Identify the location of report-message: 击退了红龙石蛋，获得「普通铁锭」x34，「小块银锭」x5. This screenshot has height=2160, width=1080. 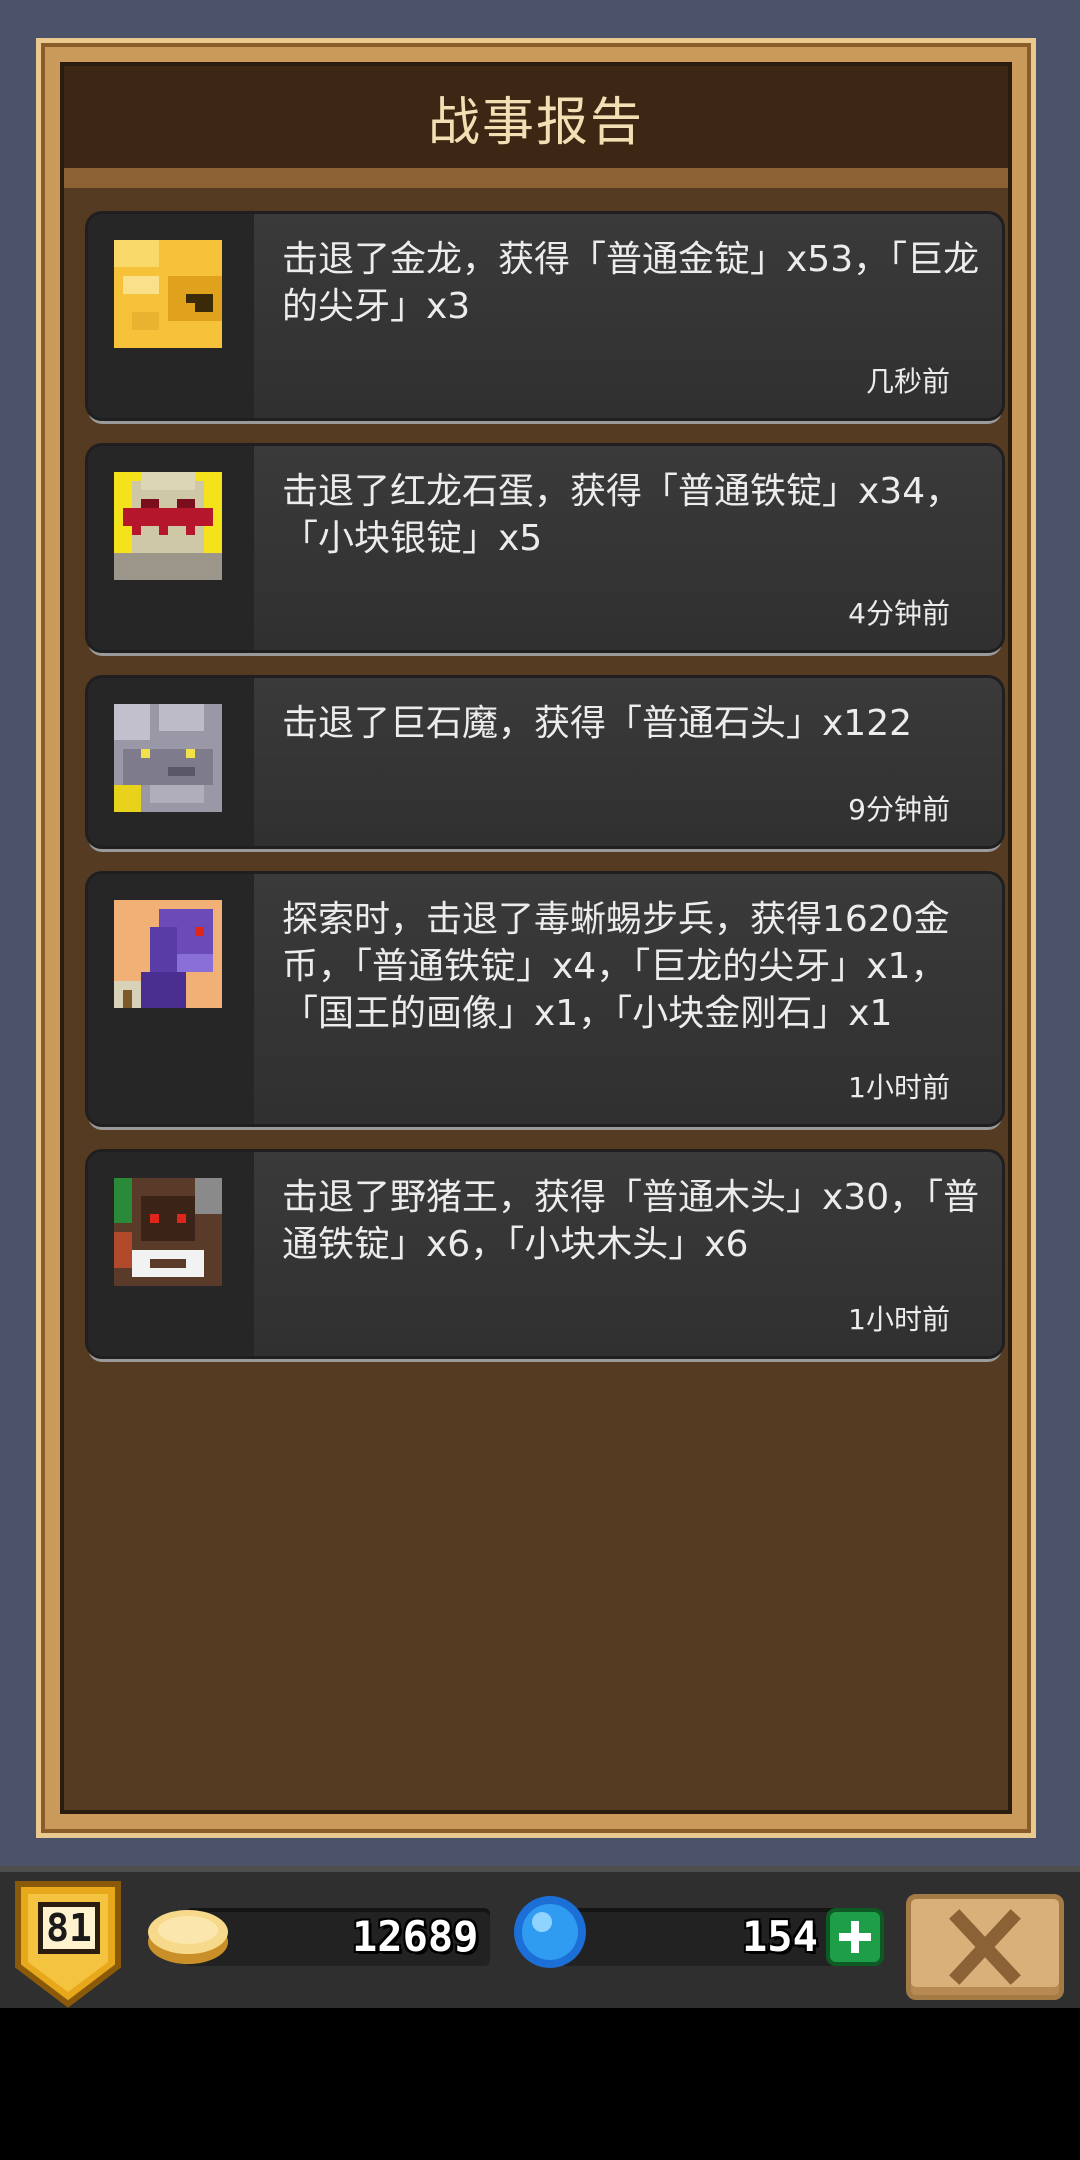
(622, 515).